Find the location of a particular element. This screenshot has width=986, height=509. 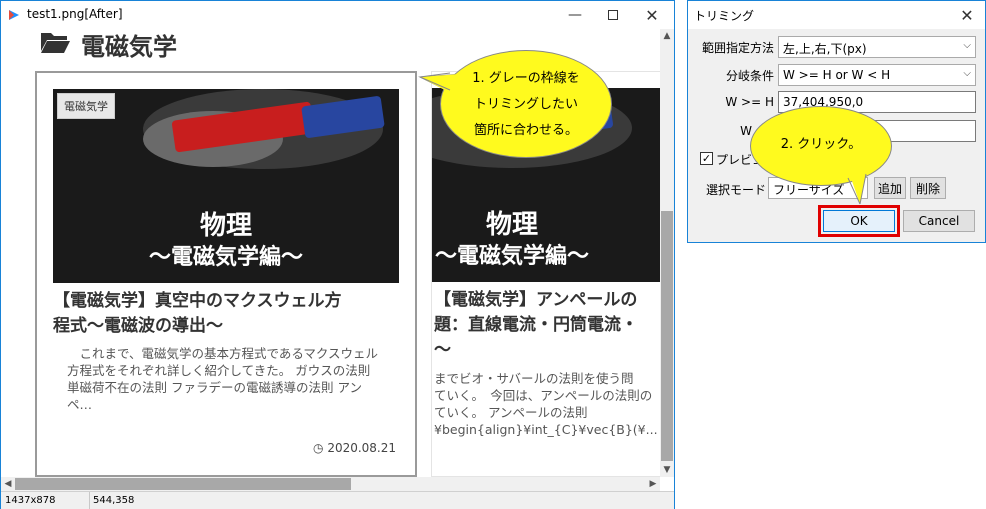

vertical-scroll-thumb is located at coordinates (667, 336).